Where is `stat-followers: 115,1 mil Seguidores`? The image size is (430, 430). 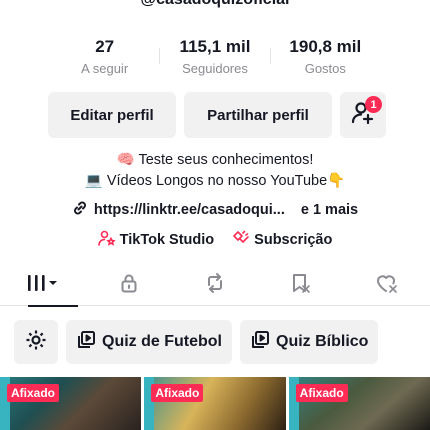
stat-followers: 115,1 mil Seguidores is located at coordinates (214, 56).